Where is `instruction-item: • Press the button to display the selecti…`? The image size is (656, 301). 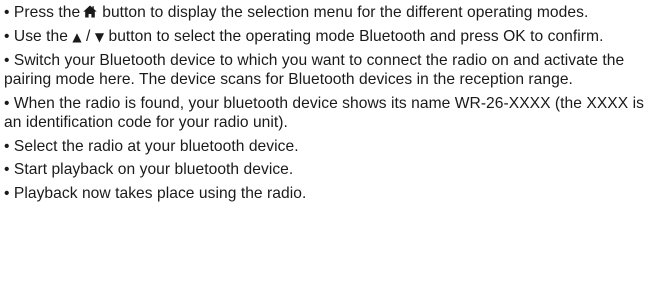
instruction-item: • Press the button to display the selecti… is located at coordinates (328, 12).